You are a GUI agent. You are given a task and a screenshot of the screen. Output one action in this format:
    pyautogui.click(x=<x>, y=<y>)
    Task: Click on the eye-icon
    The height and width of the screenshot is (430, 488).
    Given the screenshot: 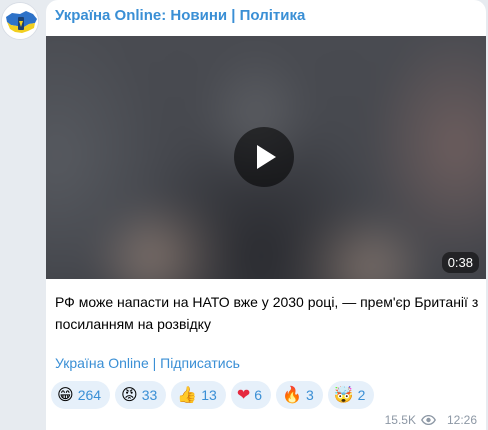 What is the action you would take?
    pyautogui.click(x=428, y=420)
    